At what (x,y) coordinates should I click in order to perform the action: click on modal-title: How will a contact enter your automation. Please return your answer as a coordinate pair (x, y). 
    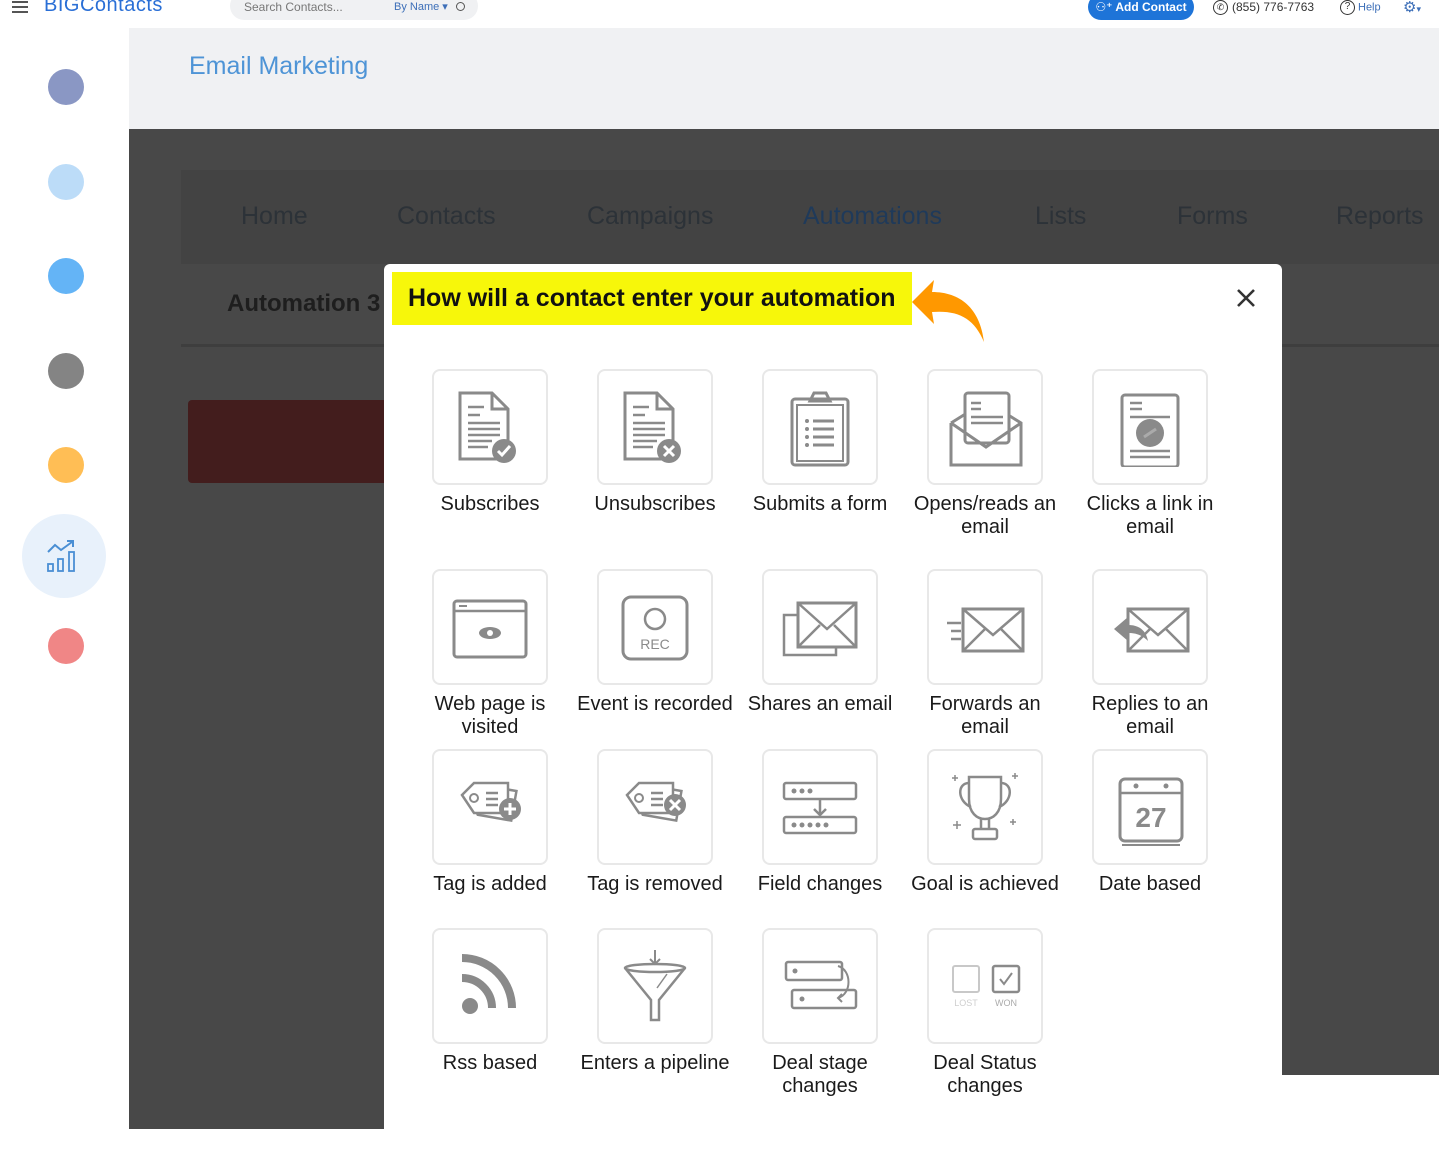
    Looking at the image, I should click on (652, 298).